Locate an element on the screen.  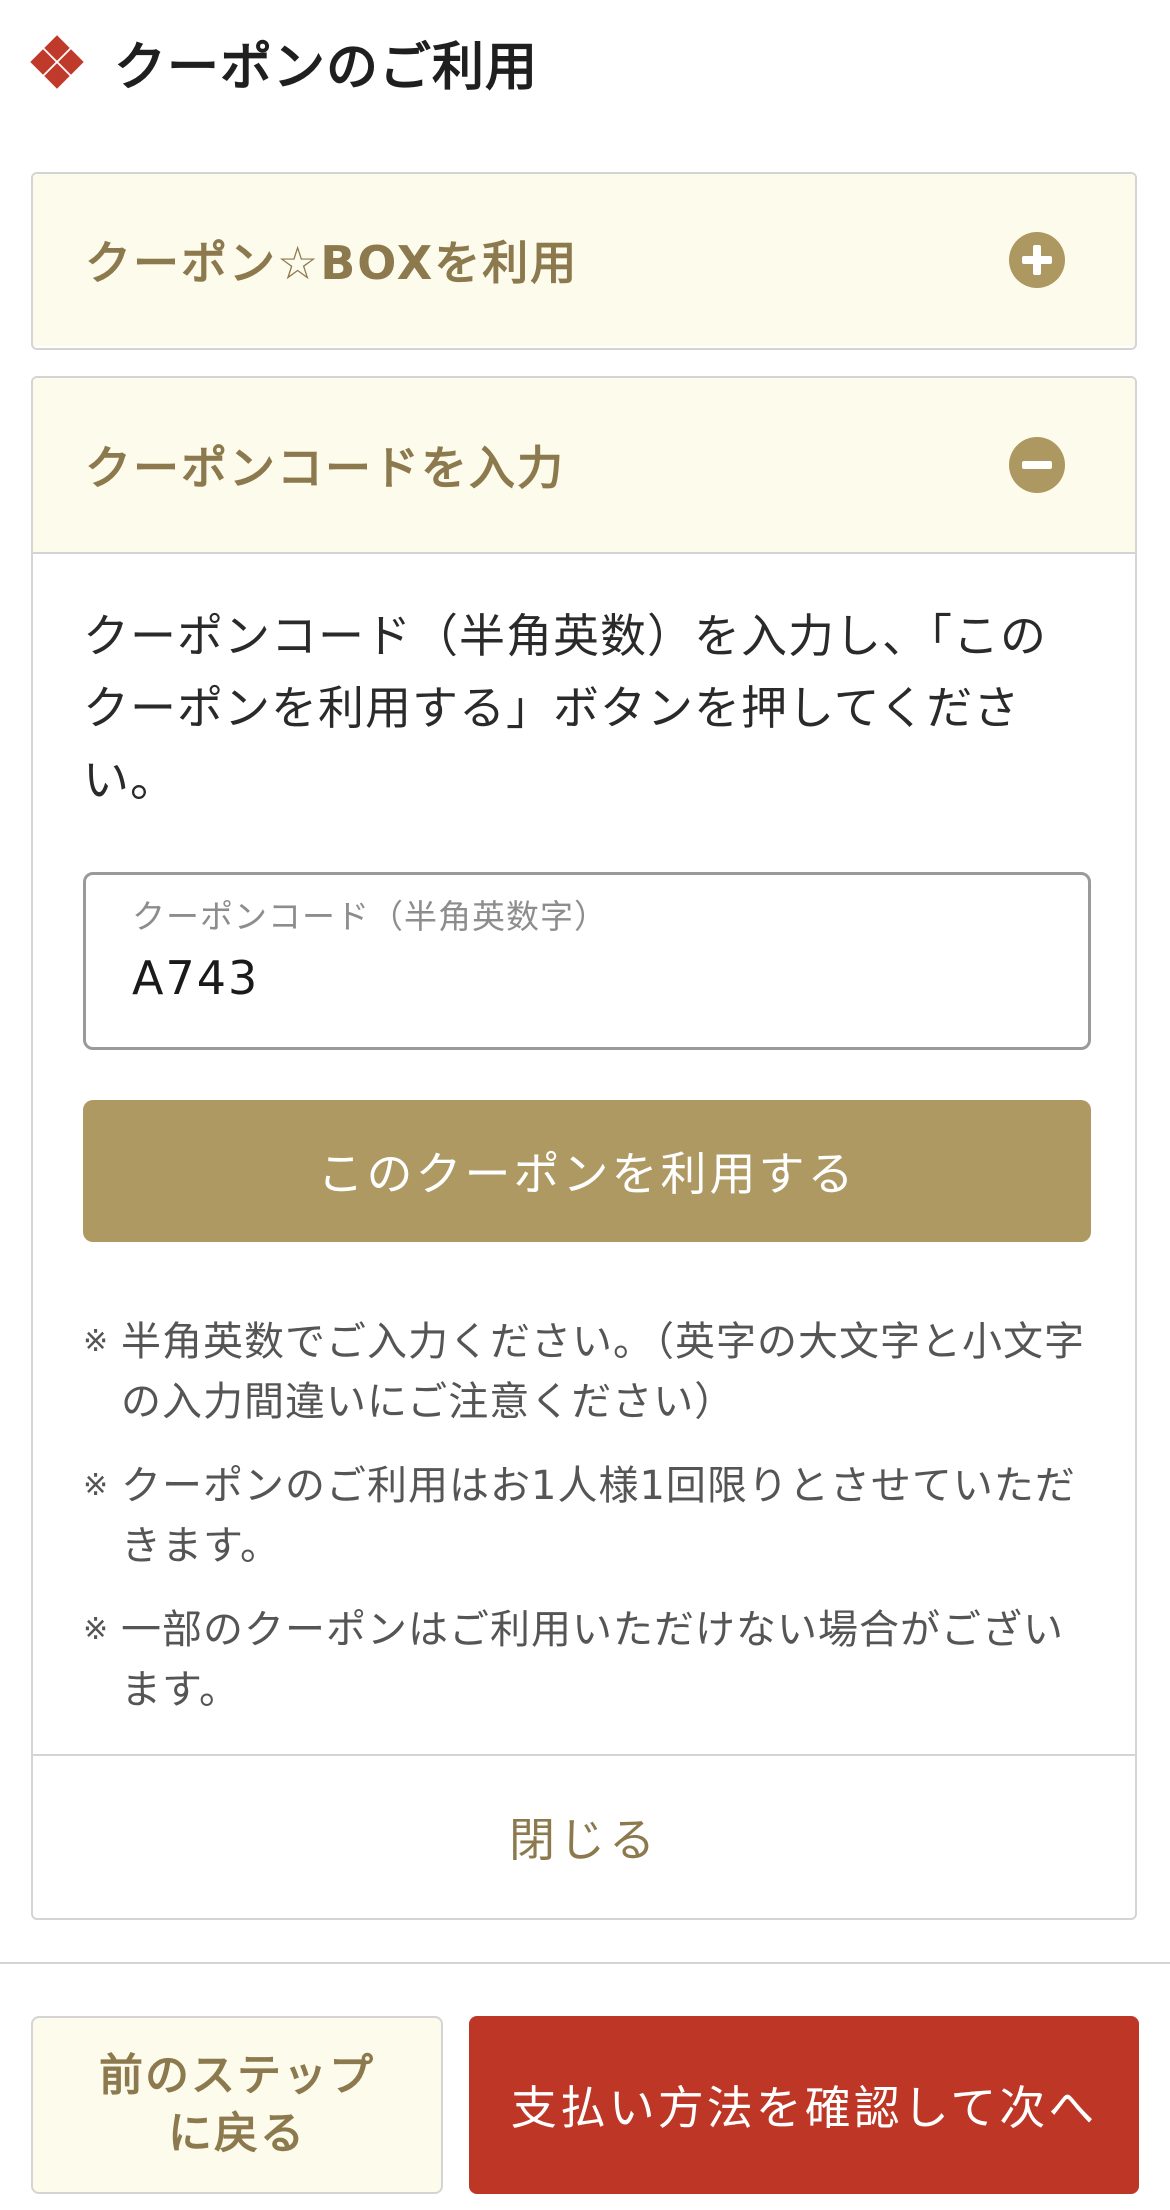
footer-divider is located at coordinates (585, 1963).